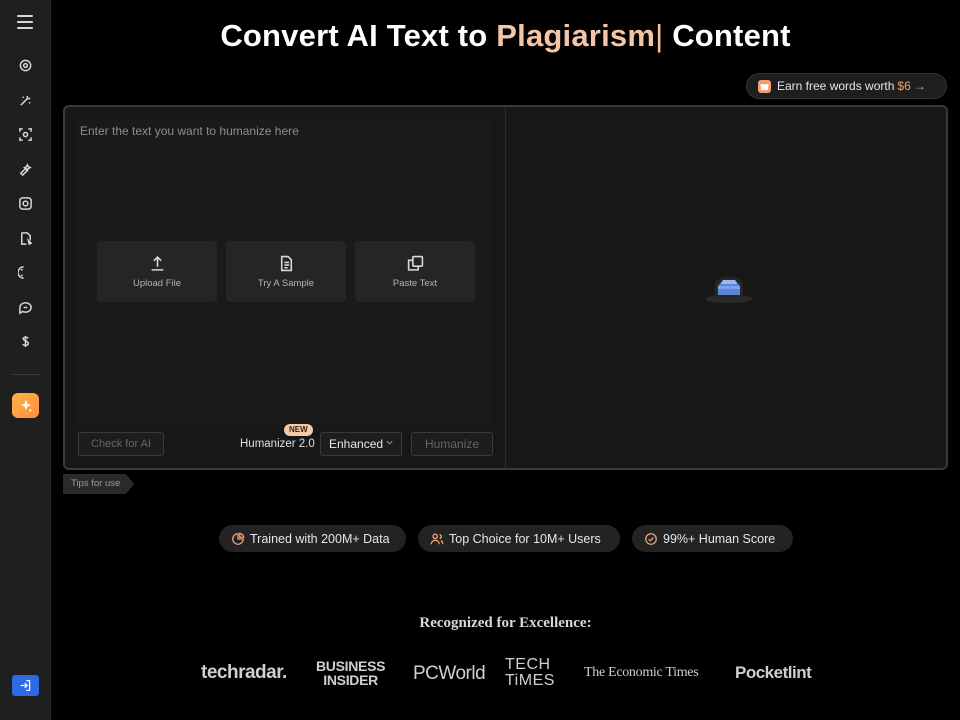 The image size is (960, 720). I want to click on paste-text-label: Paste Text, so click(415, 283).